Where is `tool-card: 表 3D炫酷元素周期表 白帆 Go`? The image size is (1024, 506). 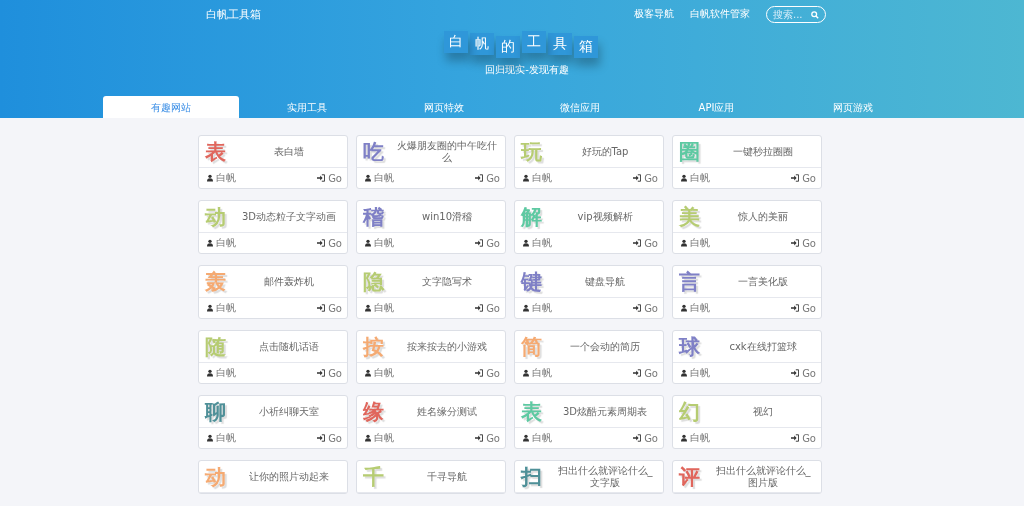 tool-card: 表 3D炫酷元素周期表 白帆 Go is located at coordinates (589, 422).